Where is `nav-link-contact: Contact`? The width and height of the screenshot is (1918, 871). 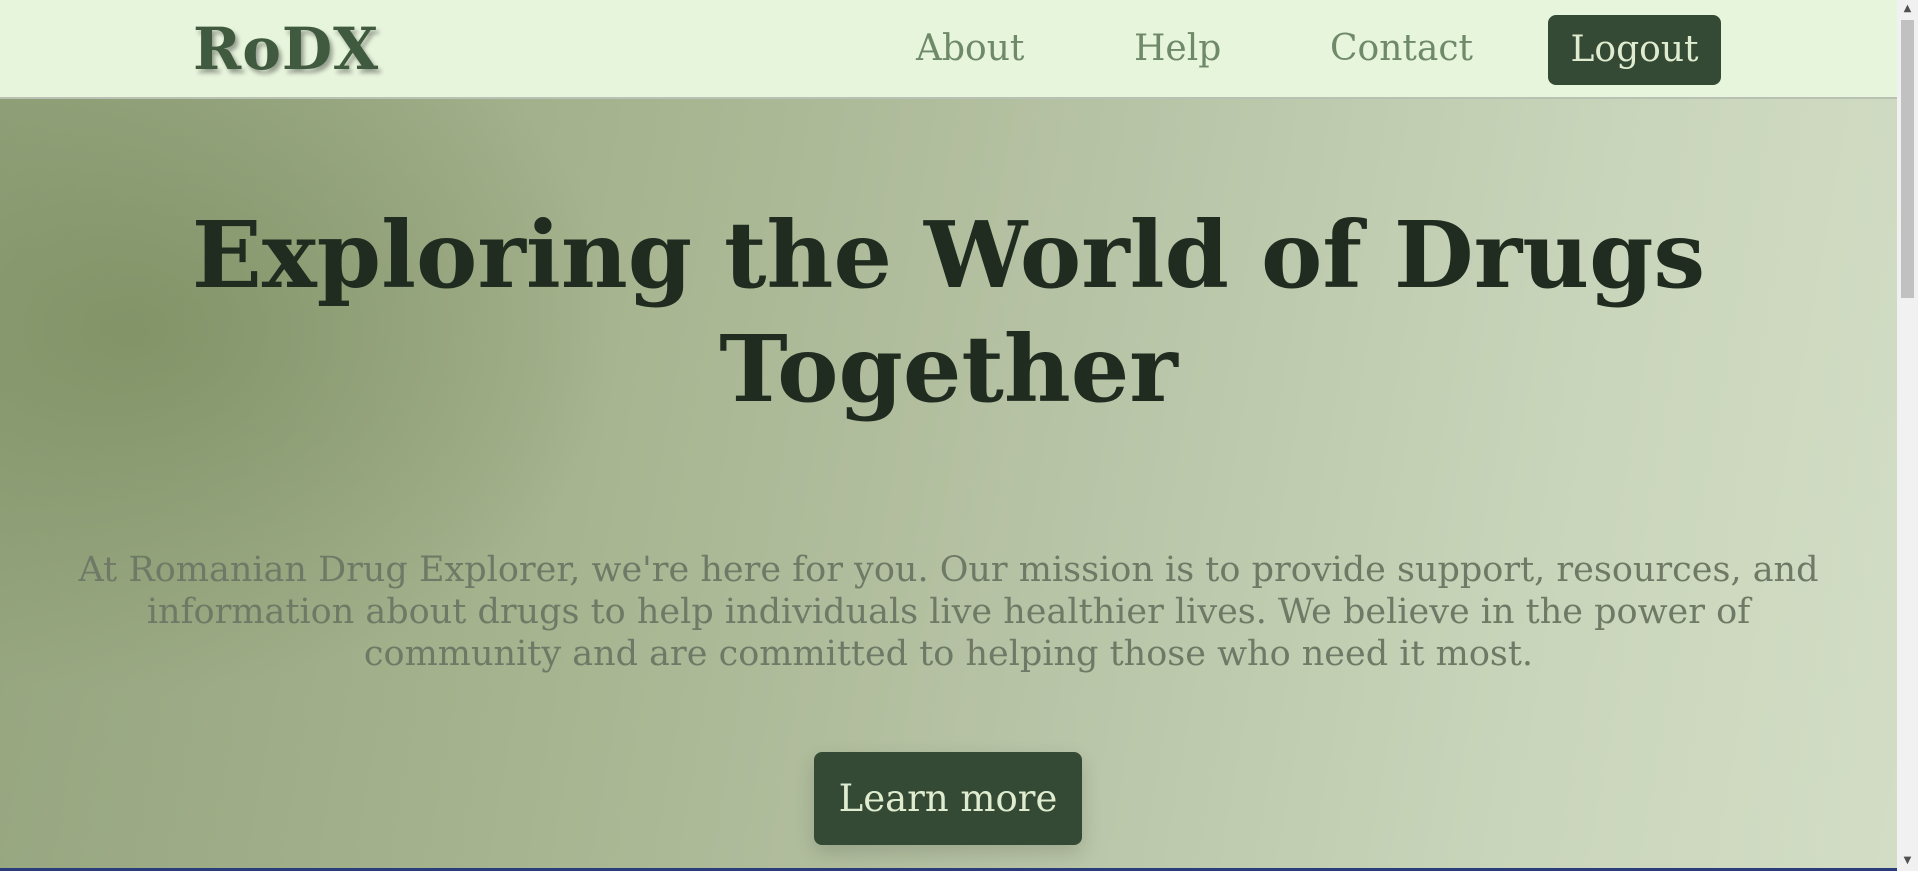 nav-link-contact: Contact is located at coordinates (1401, 49).